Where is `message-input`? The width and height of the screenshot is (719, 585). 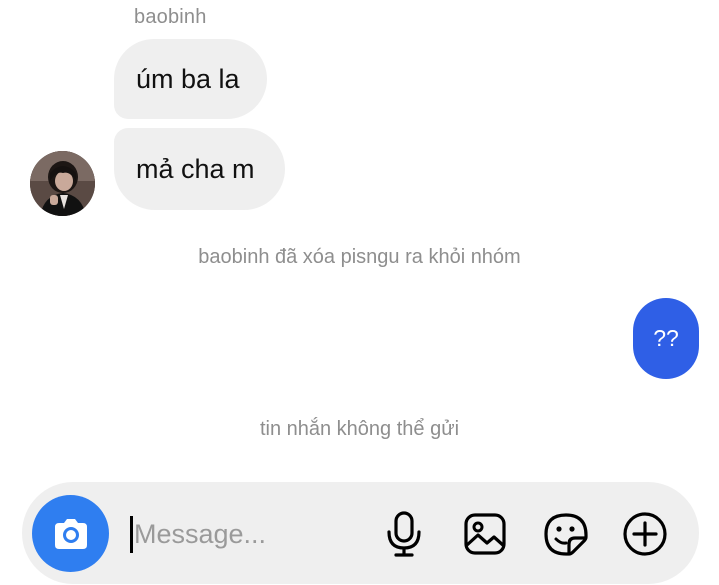 message-input is located at coordinates (249, 534).